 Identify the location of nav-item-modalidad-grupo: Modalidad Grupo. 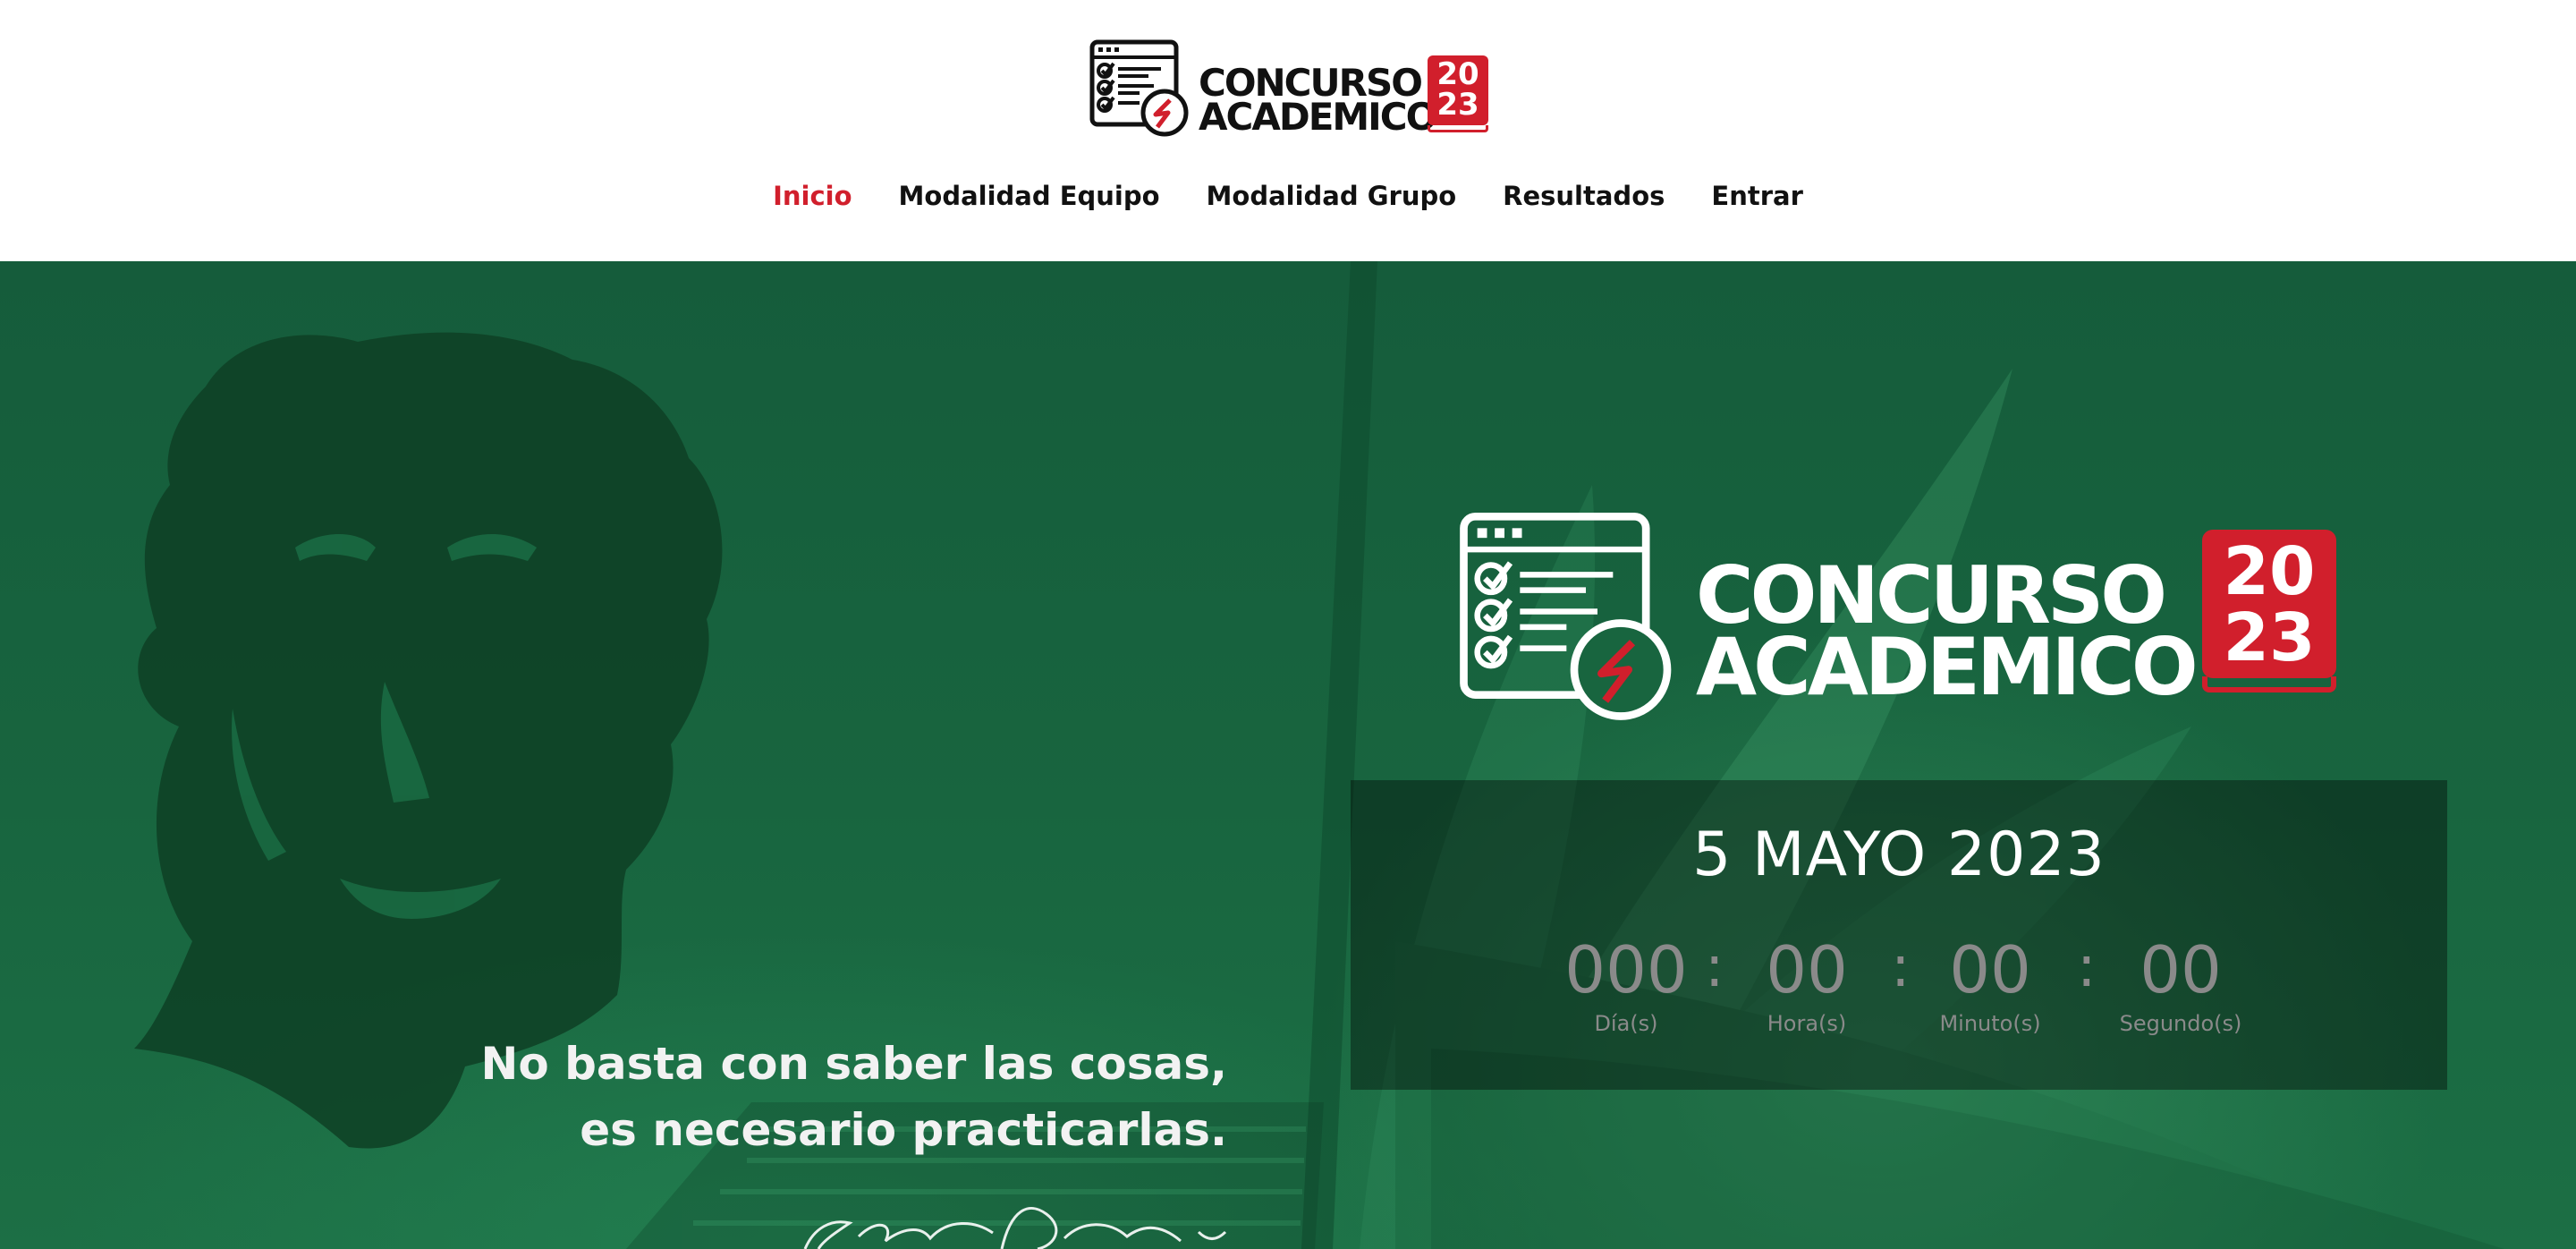
(1332, 199).